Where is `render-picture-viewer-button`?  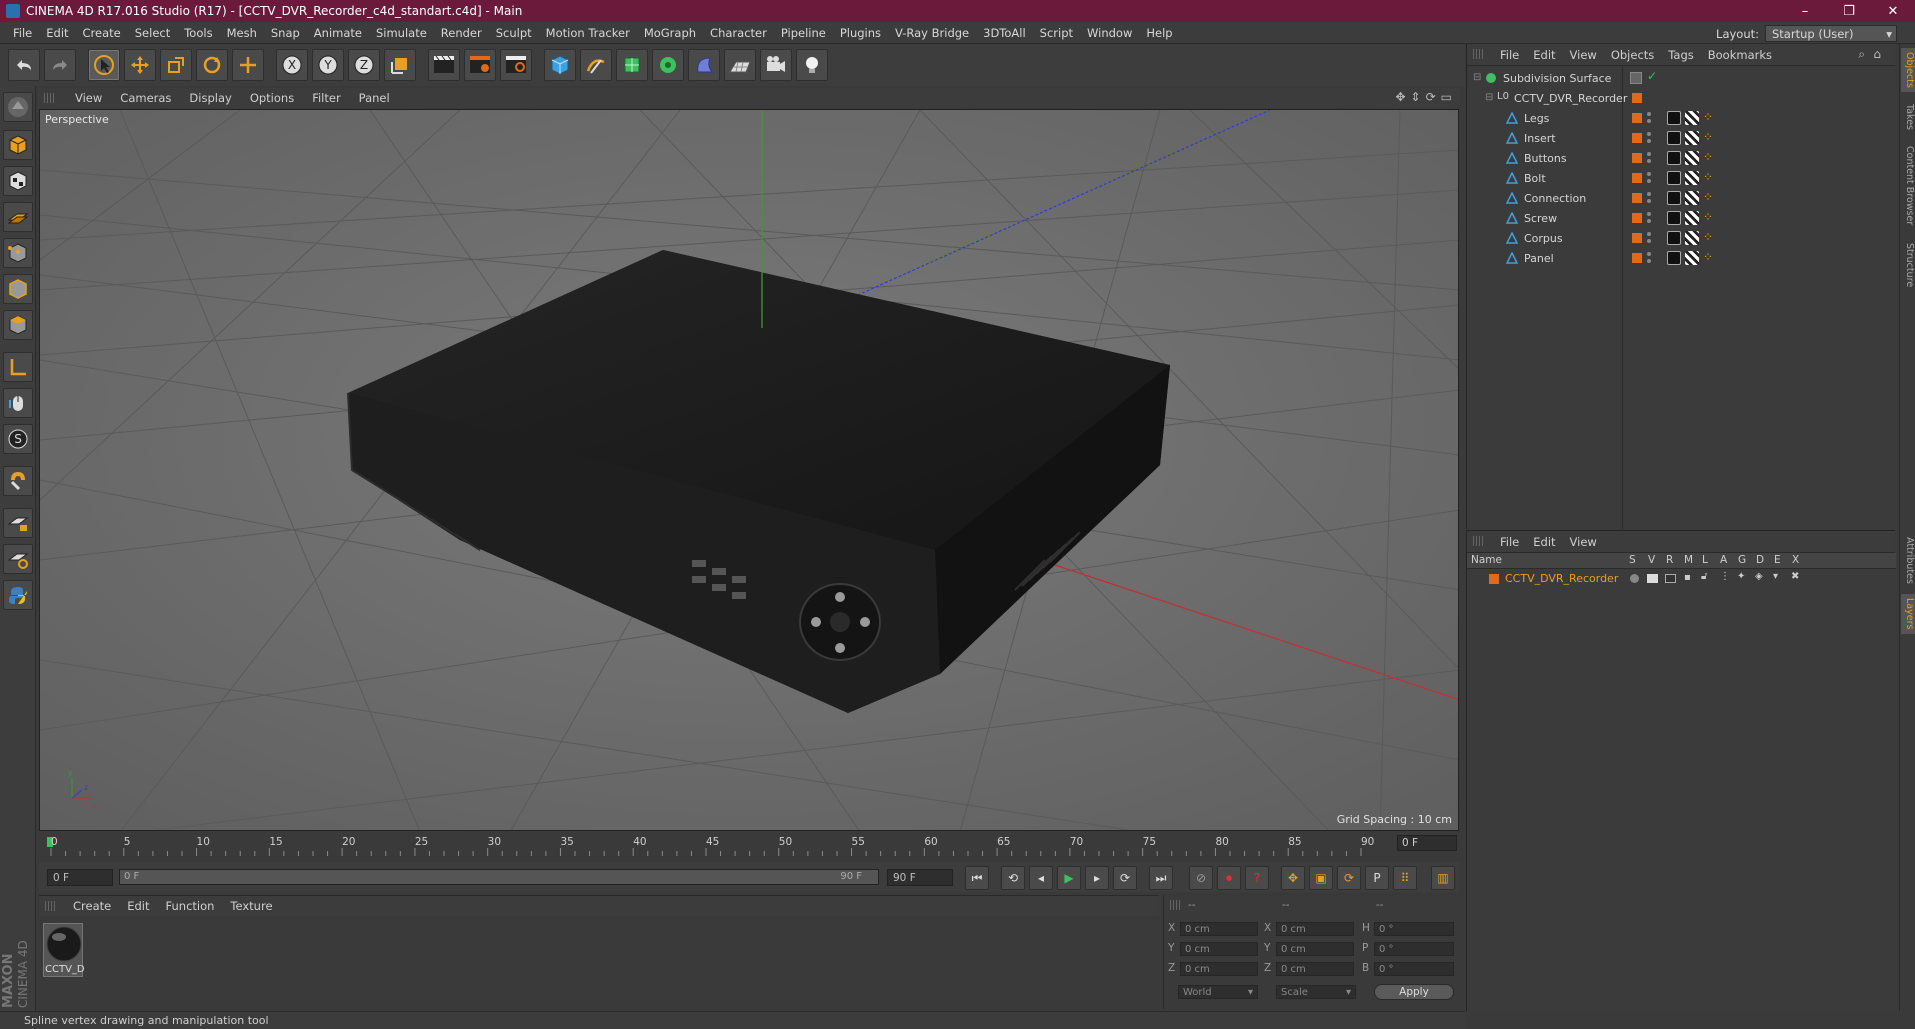 render-picture-viewer-button is located at coordinates (480, 65).